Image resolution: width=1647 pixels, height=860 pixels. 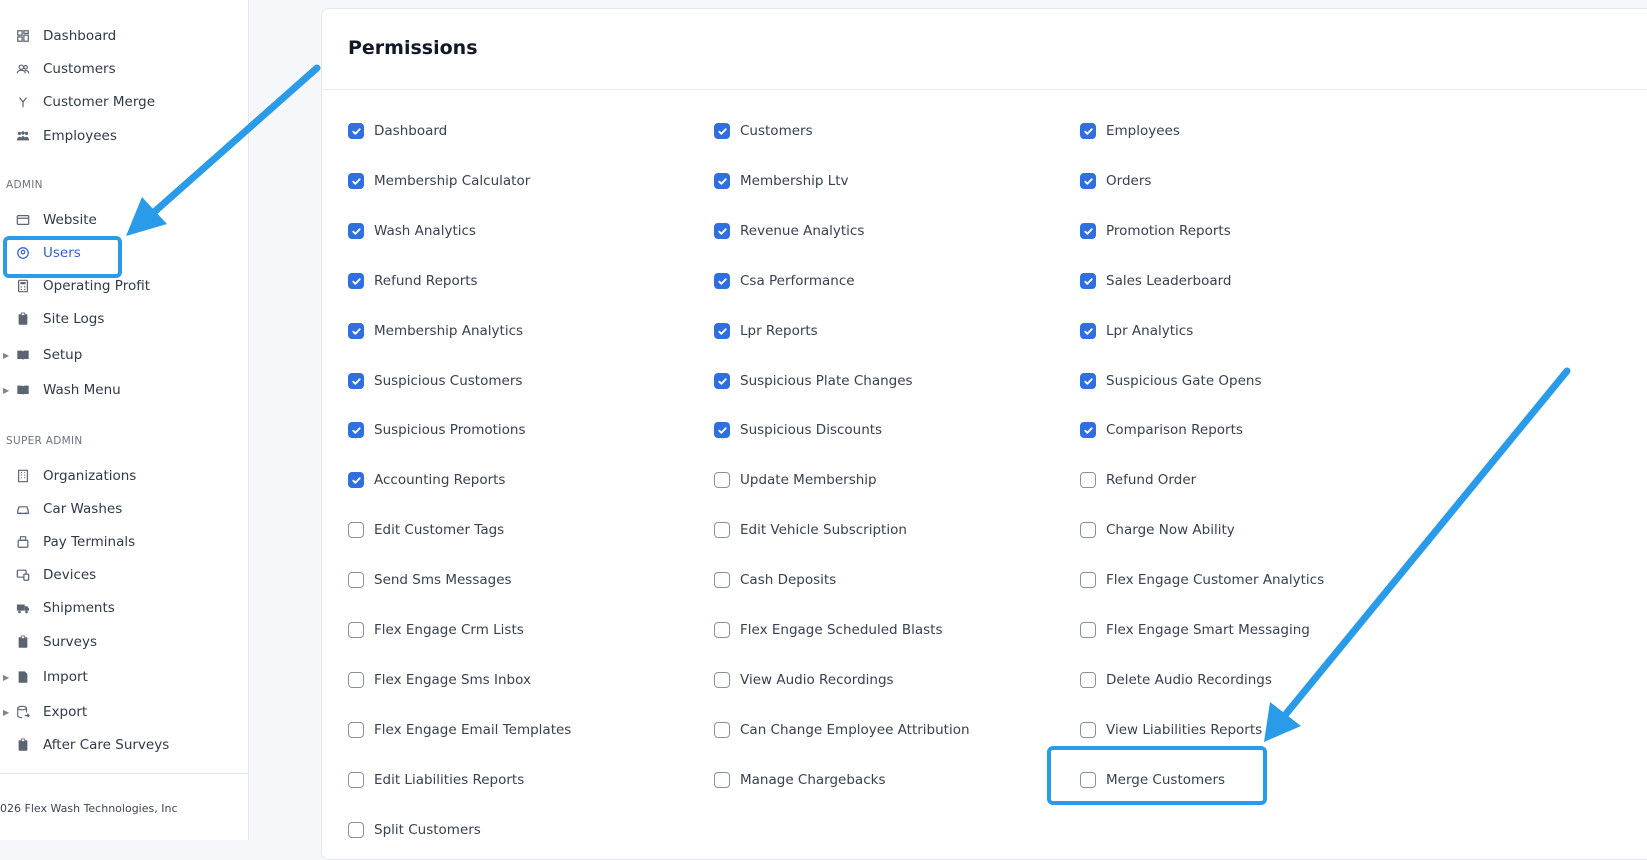 What do you see at coordinates (57, 608) in the screenshot?
I see `sidebar-item-shipments: Shipments` at bounding box center [57, 608].